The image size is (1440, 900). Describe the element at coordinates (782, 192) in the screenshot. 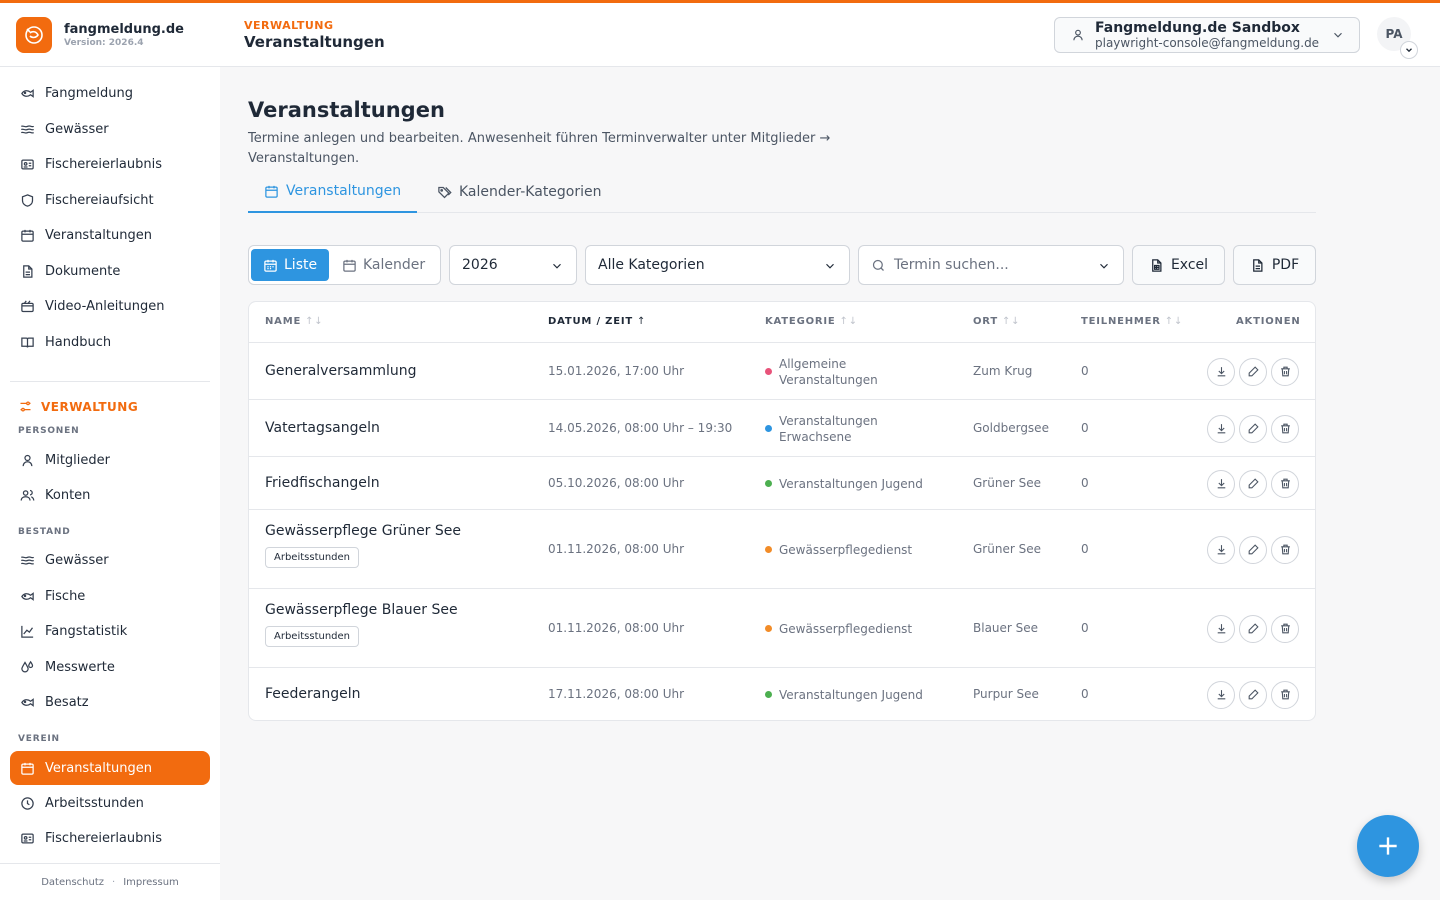

I see `tab-bar: Veranstaltungen Kalender-Kategorien` at that location.